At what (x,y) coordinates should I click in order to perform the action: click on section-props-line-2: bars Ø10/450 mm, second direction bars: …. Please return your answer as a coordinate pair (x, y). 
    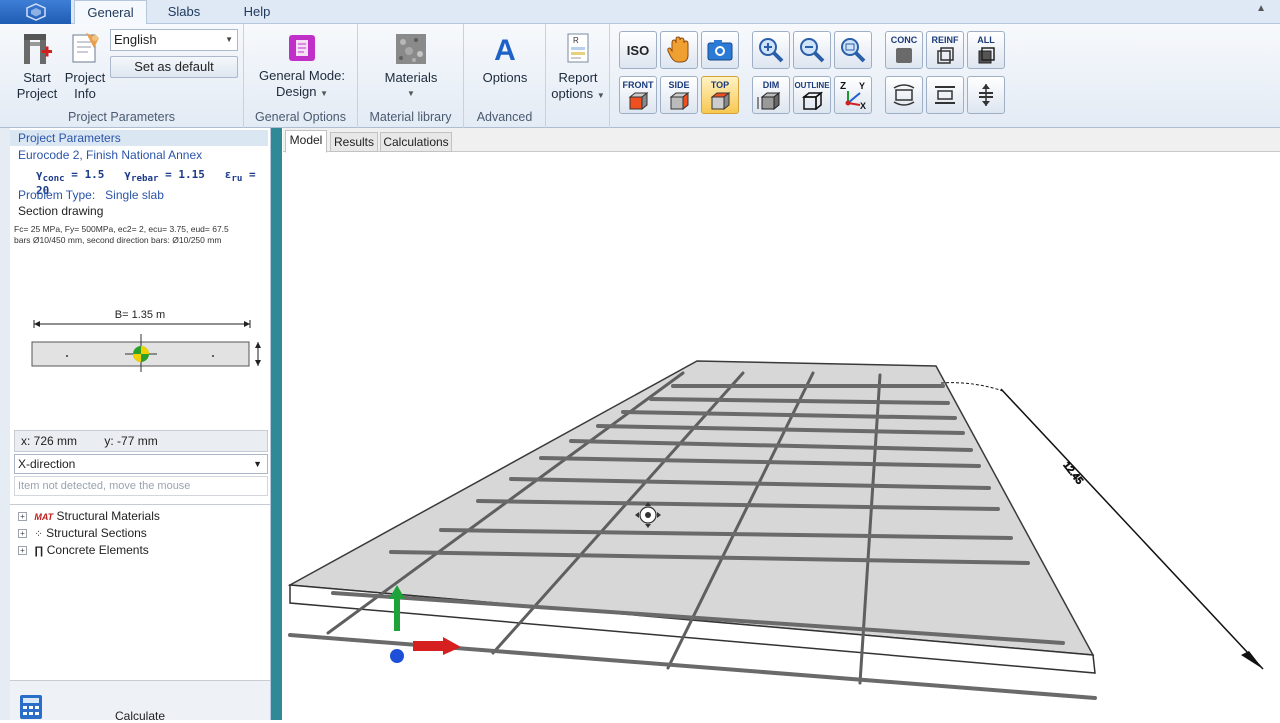
    Looking at the image, I should click on (118, 240).